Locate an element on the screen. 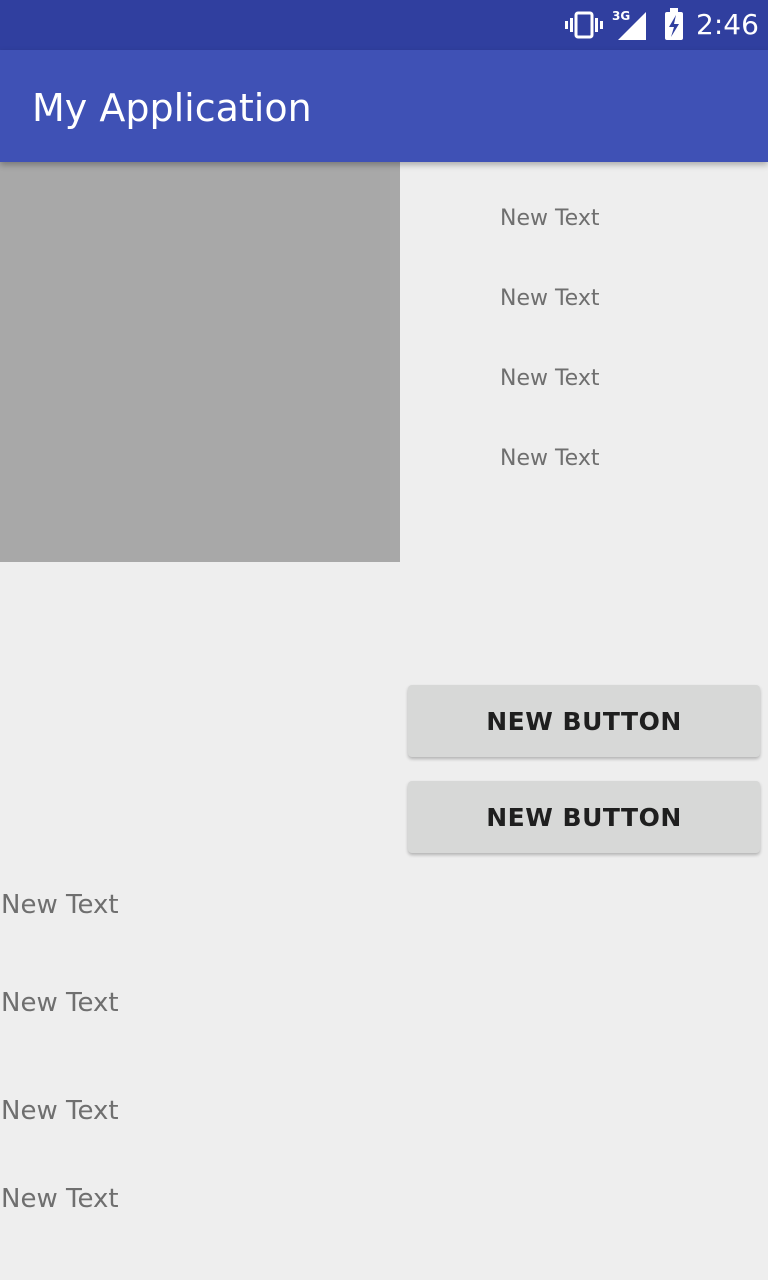 This screenshot has height=1280, width=768. status-bar: 3G 2:46 is located at coordinates (384, 25).